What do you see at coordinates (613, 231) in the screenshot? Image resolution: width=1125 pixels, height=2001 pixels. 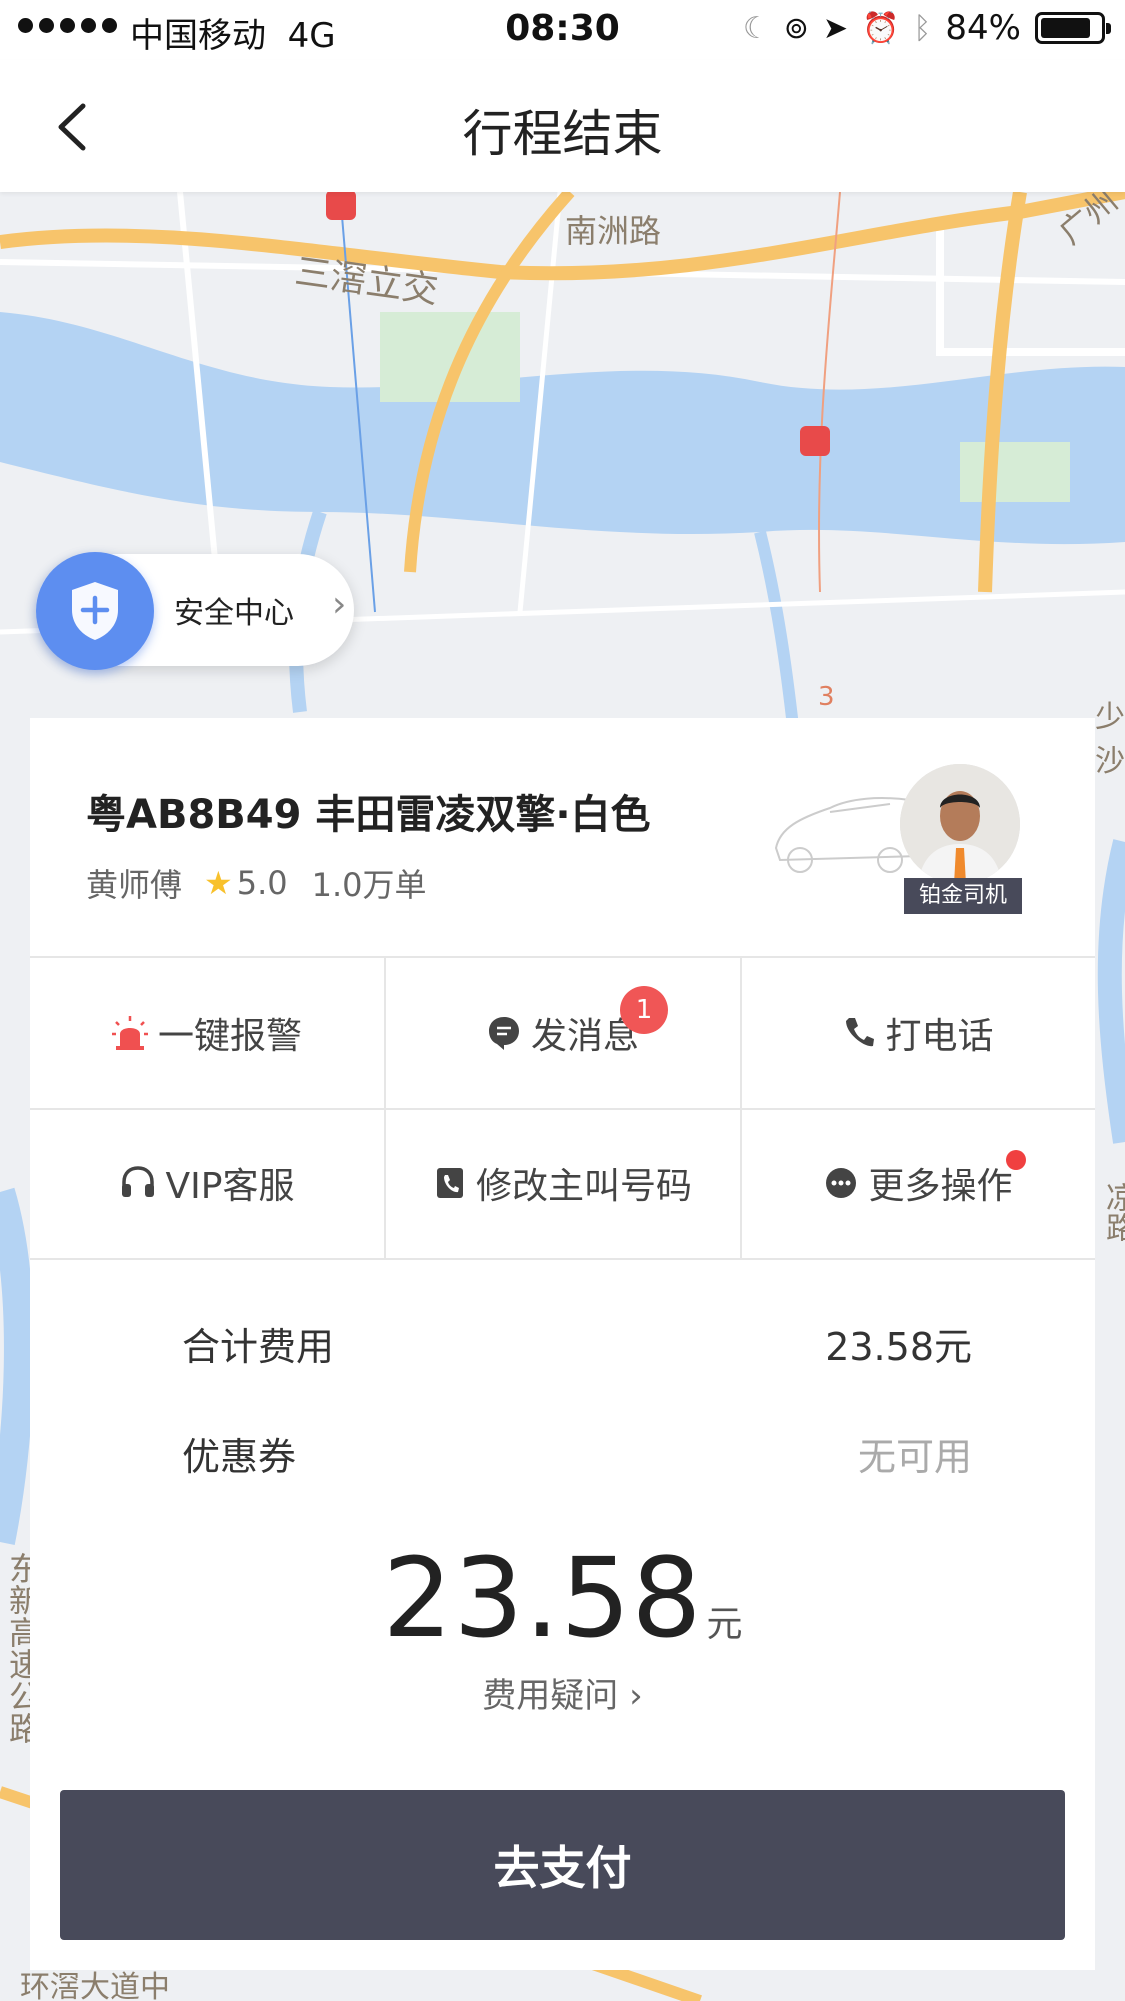 I see `map-label: 南洲路` at bounding box center [613, 231].